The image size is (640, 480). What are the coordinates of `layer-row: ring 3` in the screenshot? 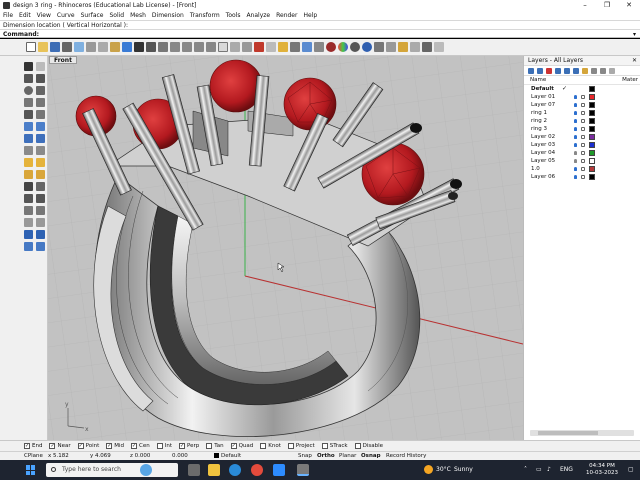 It's located at (582, 129).